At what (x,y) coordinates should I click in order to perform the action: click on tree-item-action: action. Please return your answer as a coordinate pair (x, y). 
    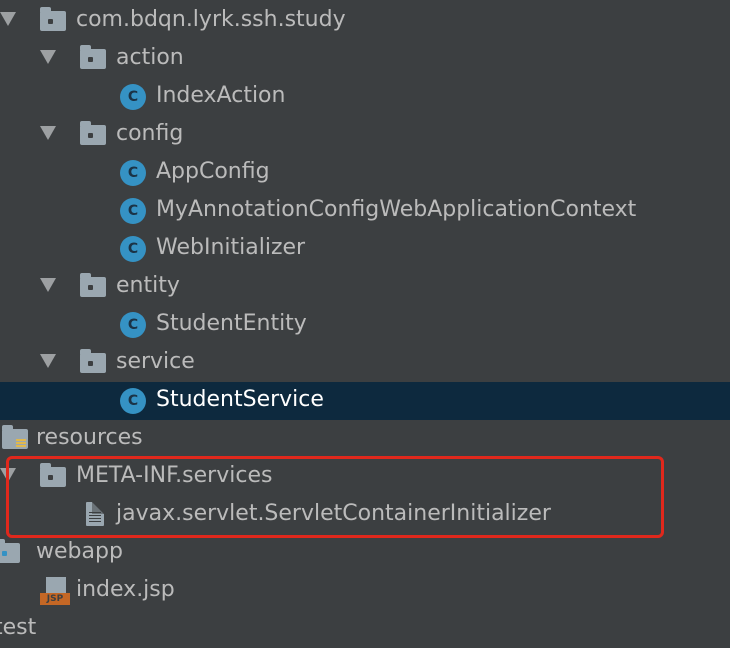
    Looking at the image, I should click on (365, 59).